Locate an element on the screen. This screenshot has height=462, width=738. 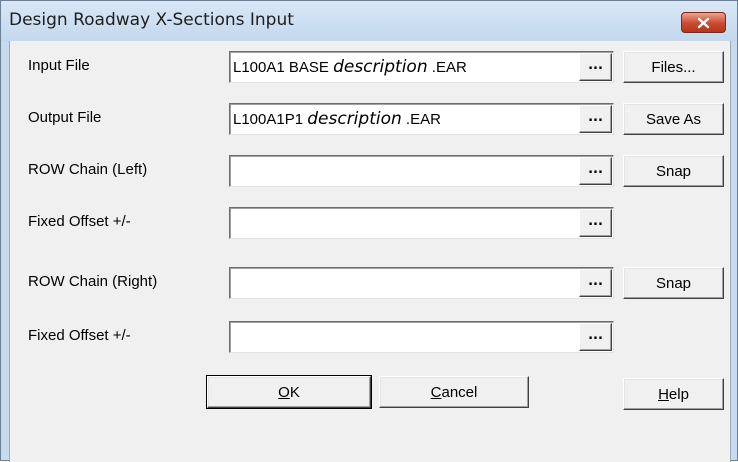
fixed-offset-left-label: Fixed Offset +/- is located at coordinates (79, 221).